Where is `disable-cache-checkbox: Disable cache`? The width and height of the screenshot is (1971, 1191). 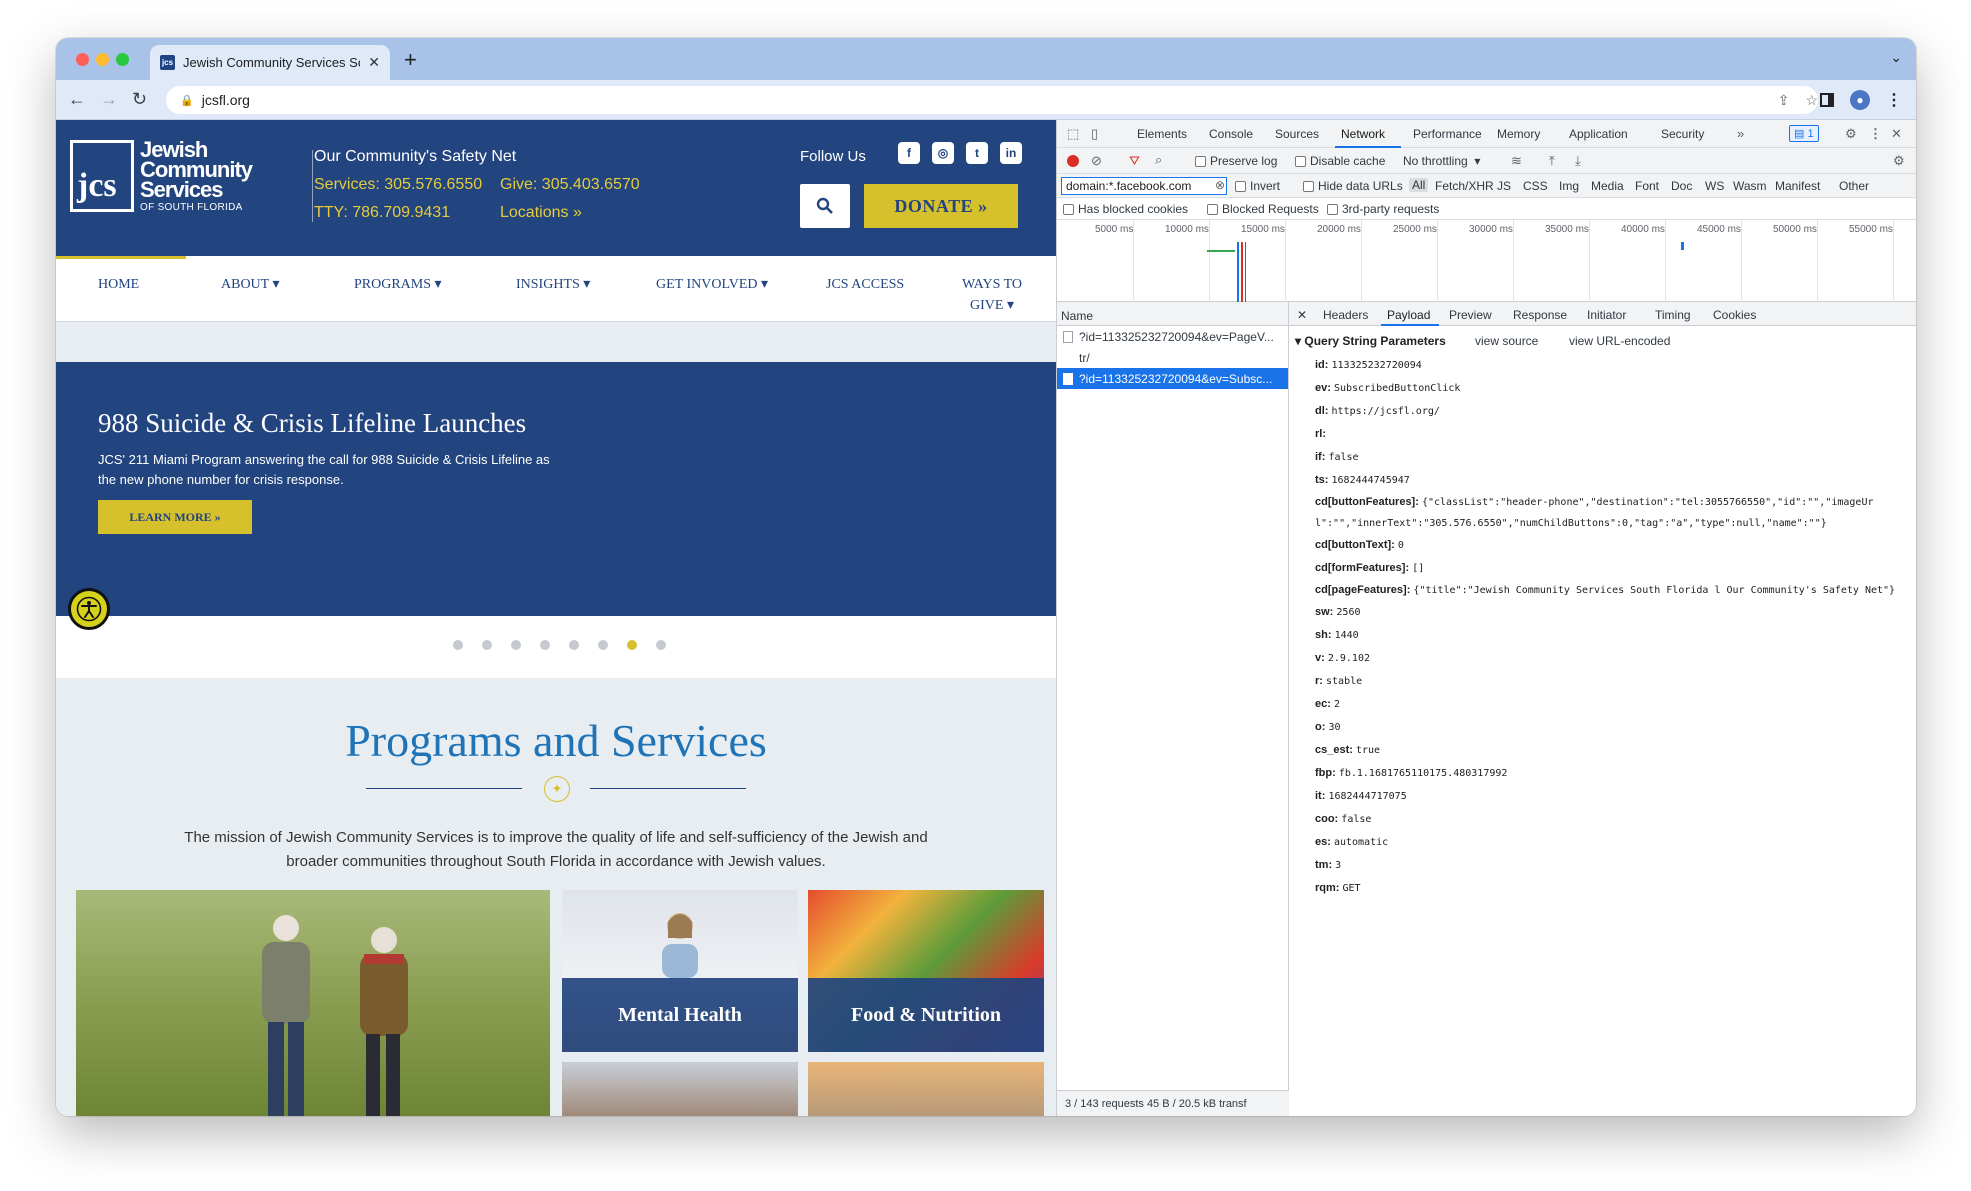
disable-cache-checkbox: Disable cache is located at coordinates (1340, 161).